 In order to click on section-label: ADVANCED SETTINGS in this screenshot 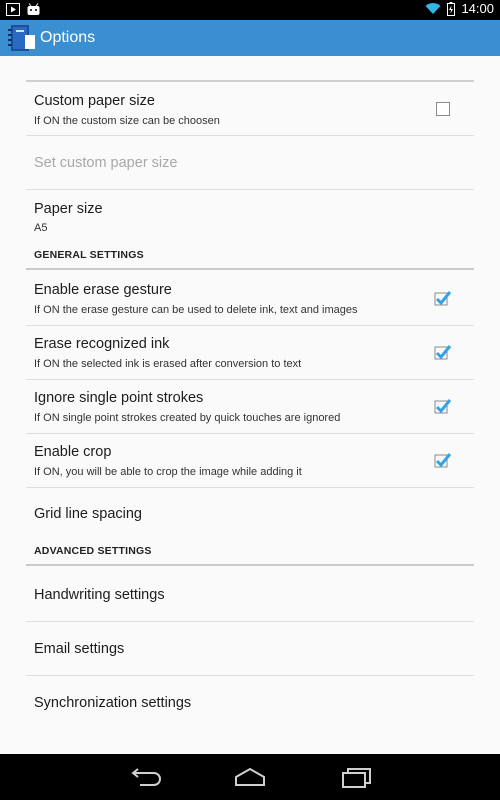, I will do `click(93, 551)`.